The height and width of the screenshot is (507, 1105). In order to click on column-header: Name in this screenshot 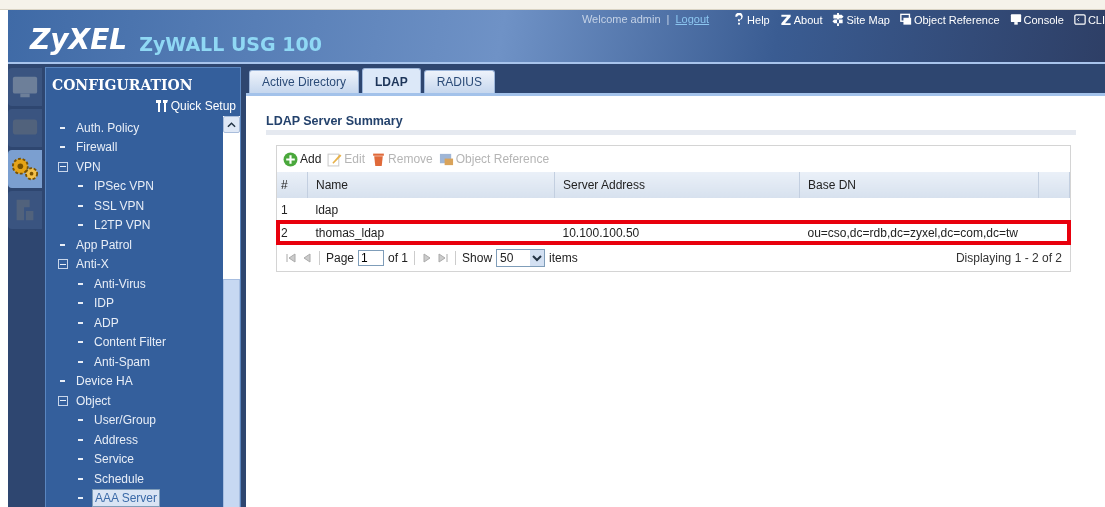, I will do `click(431, 185)`.